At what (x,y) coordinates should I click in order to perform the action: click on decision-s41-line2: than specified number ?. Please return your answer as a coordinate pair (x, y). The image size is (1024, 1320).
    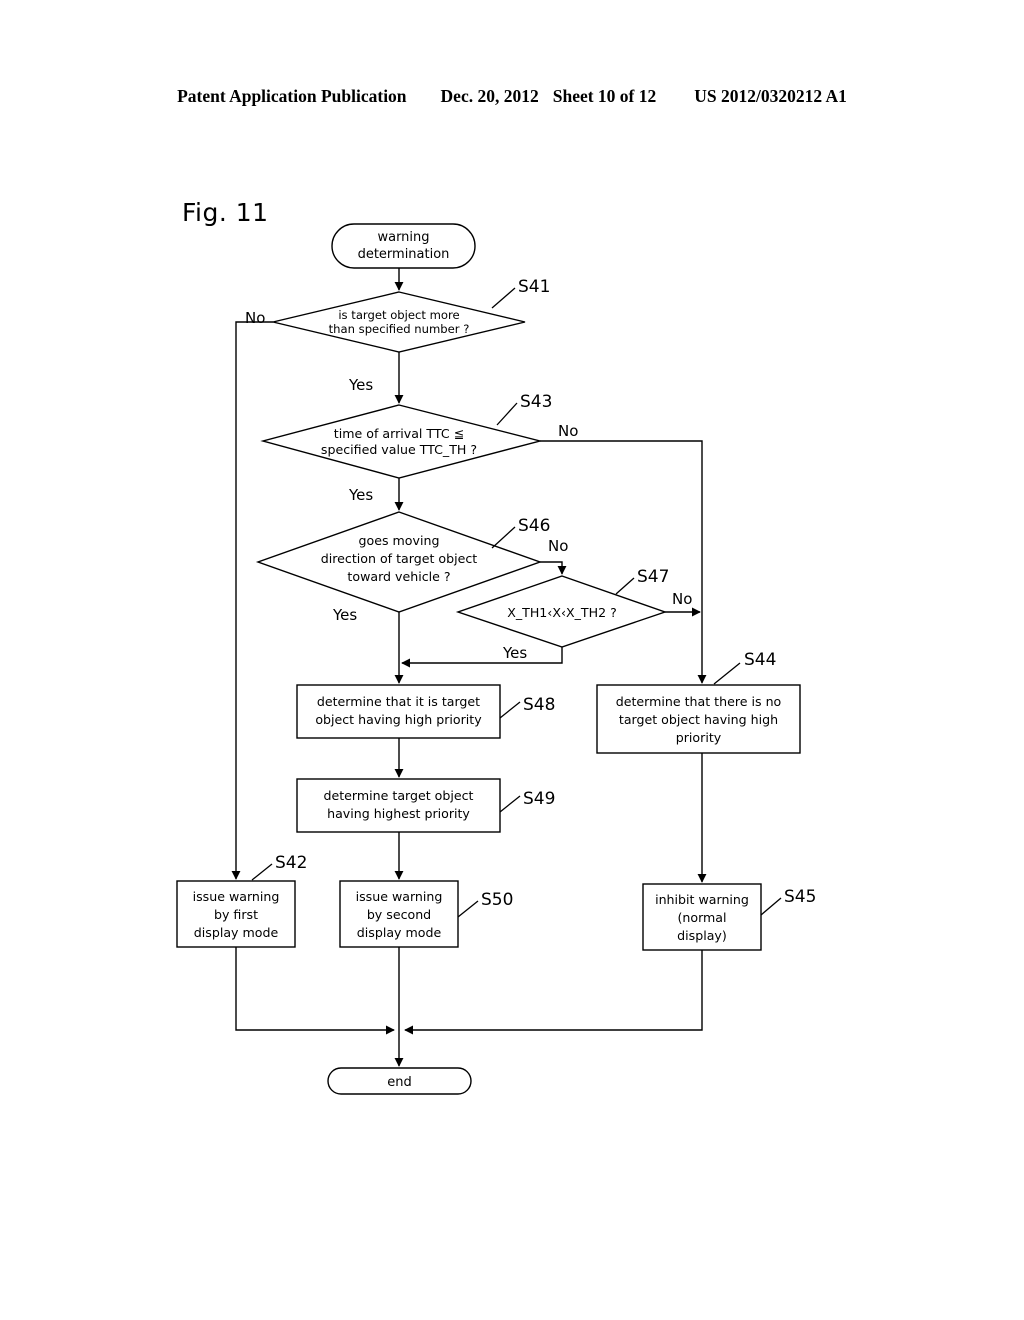
    Looking at the image, I should click on (399, 329).